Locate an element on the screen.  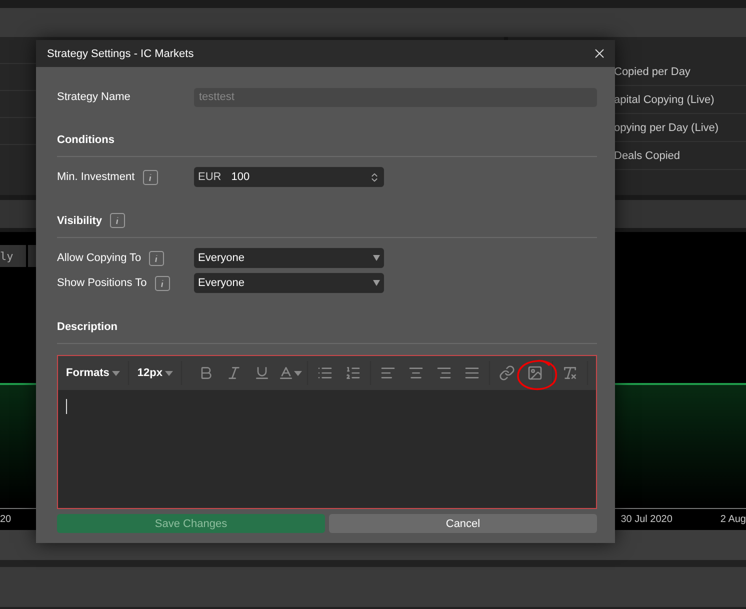
italic-icon is located at coordinates (234, 373).